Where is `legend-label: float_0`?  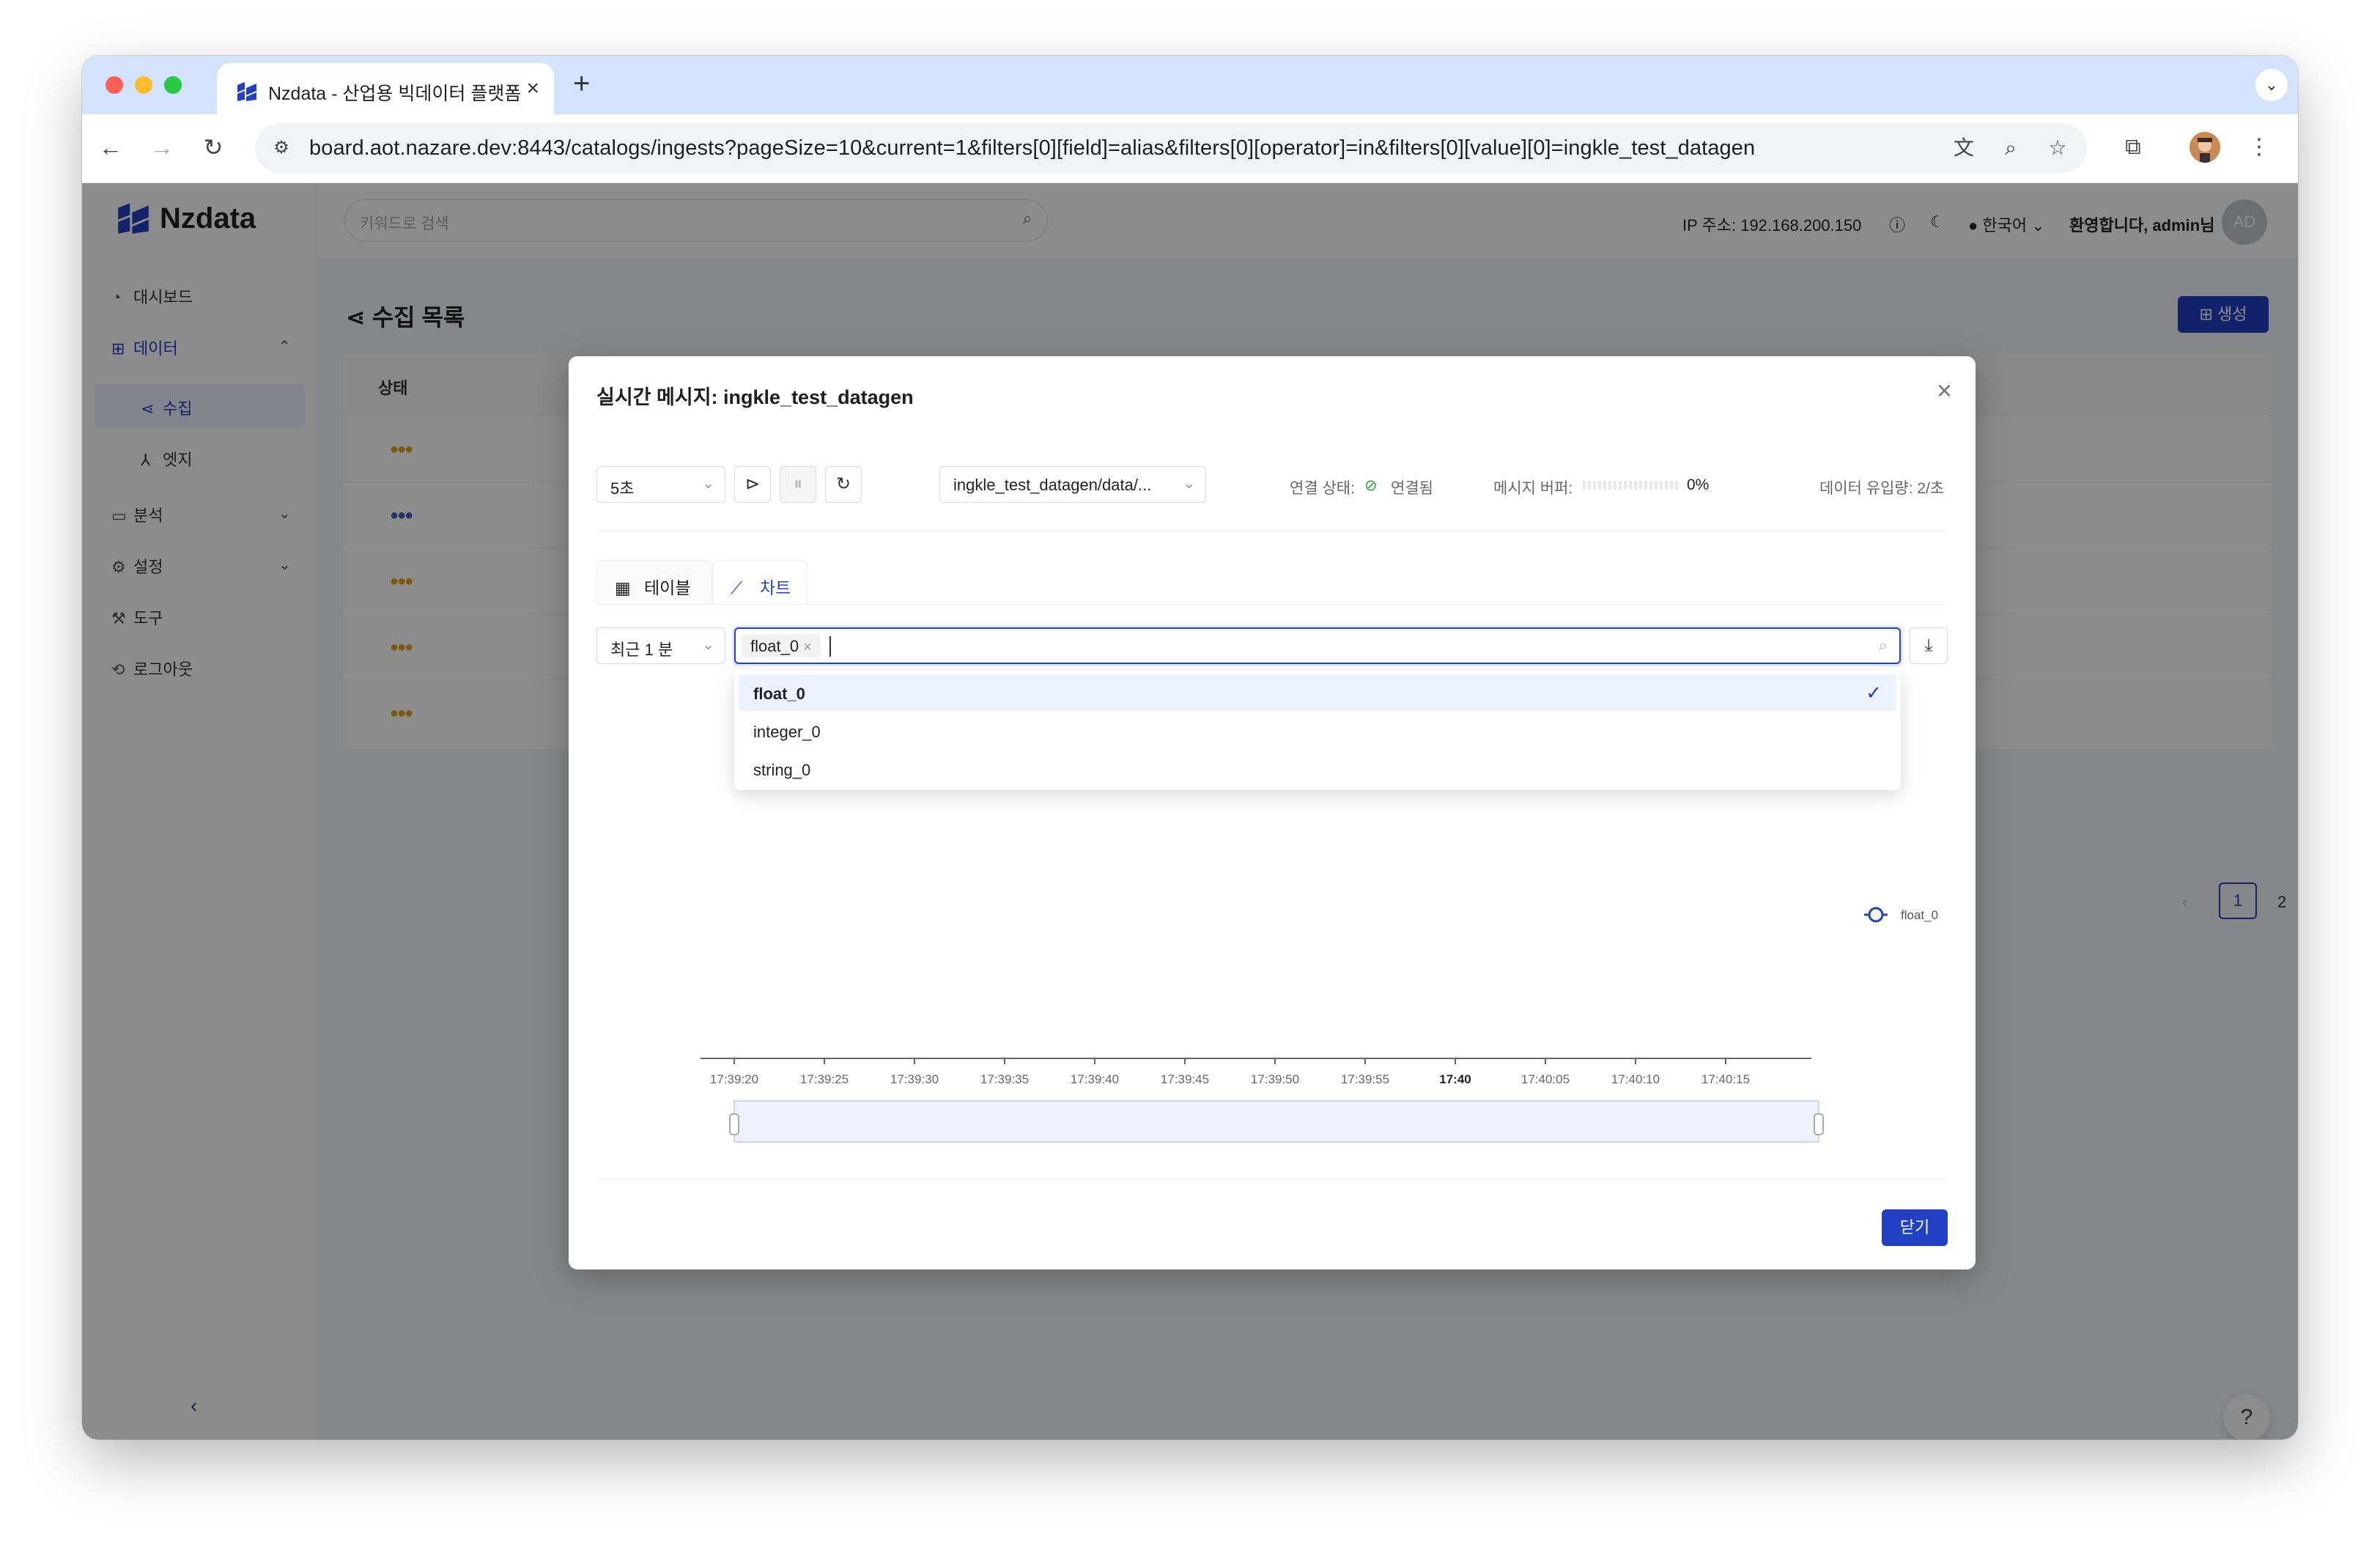 legend-label: float_0 is located at coordinates (1919, 915).